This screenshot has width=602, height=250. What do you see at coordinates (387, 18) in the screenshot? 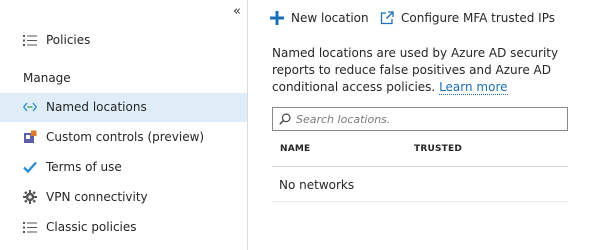
I see `external-link-icon` at bounding box center [387, 18].